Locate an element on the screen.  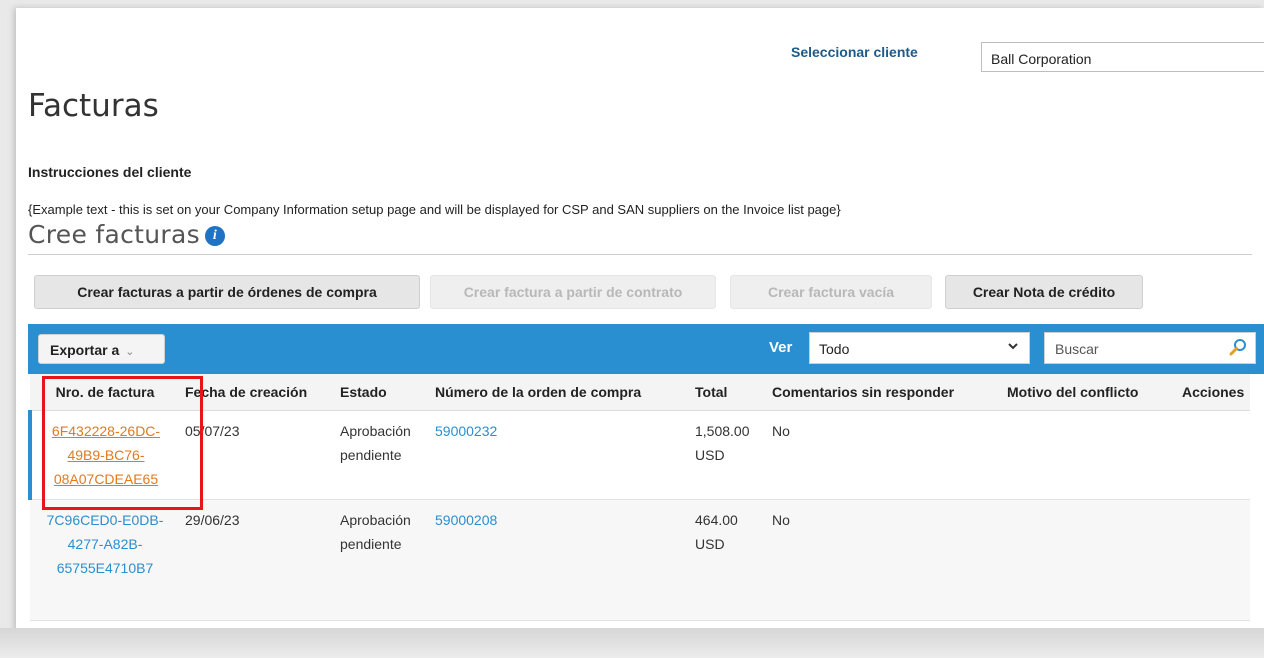
col-actions: Acciones is located at coordinates (1213, 392).